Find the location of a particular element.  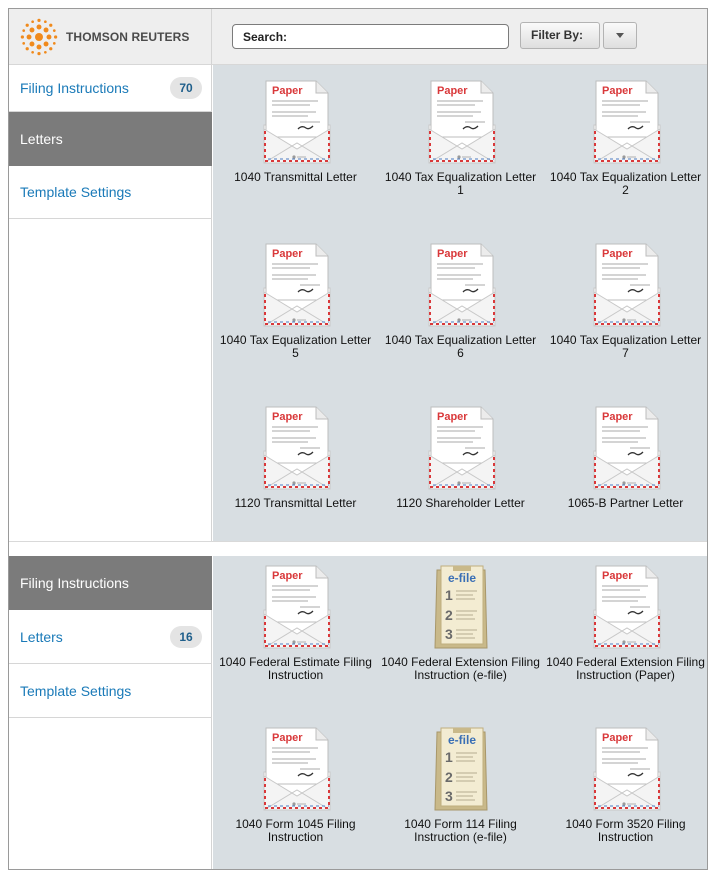

tile-label: 1120 Shareholder Letter is located at coordinates (460, 503).